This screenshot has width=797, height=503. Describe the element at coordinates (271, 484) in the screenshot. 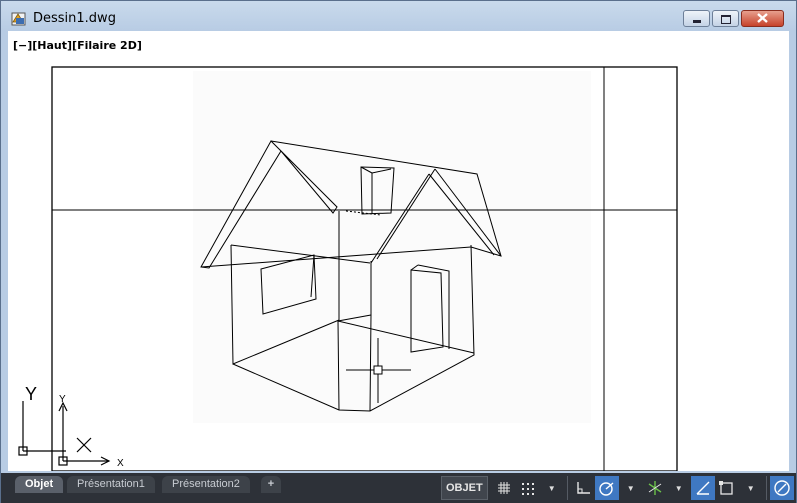

I see `add-layout-button: +` at that location.